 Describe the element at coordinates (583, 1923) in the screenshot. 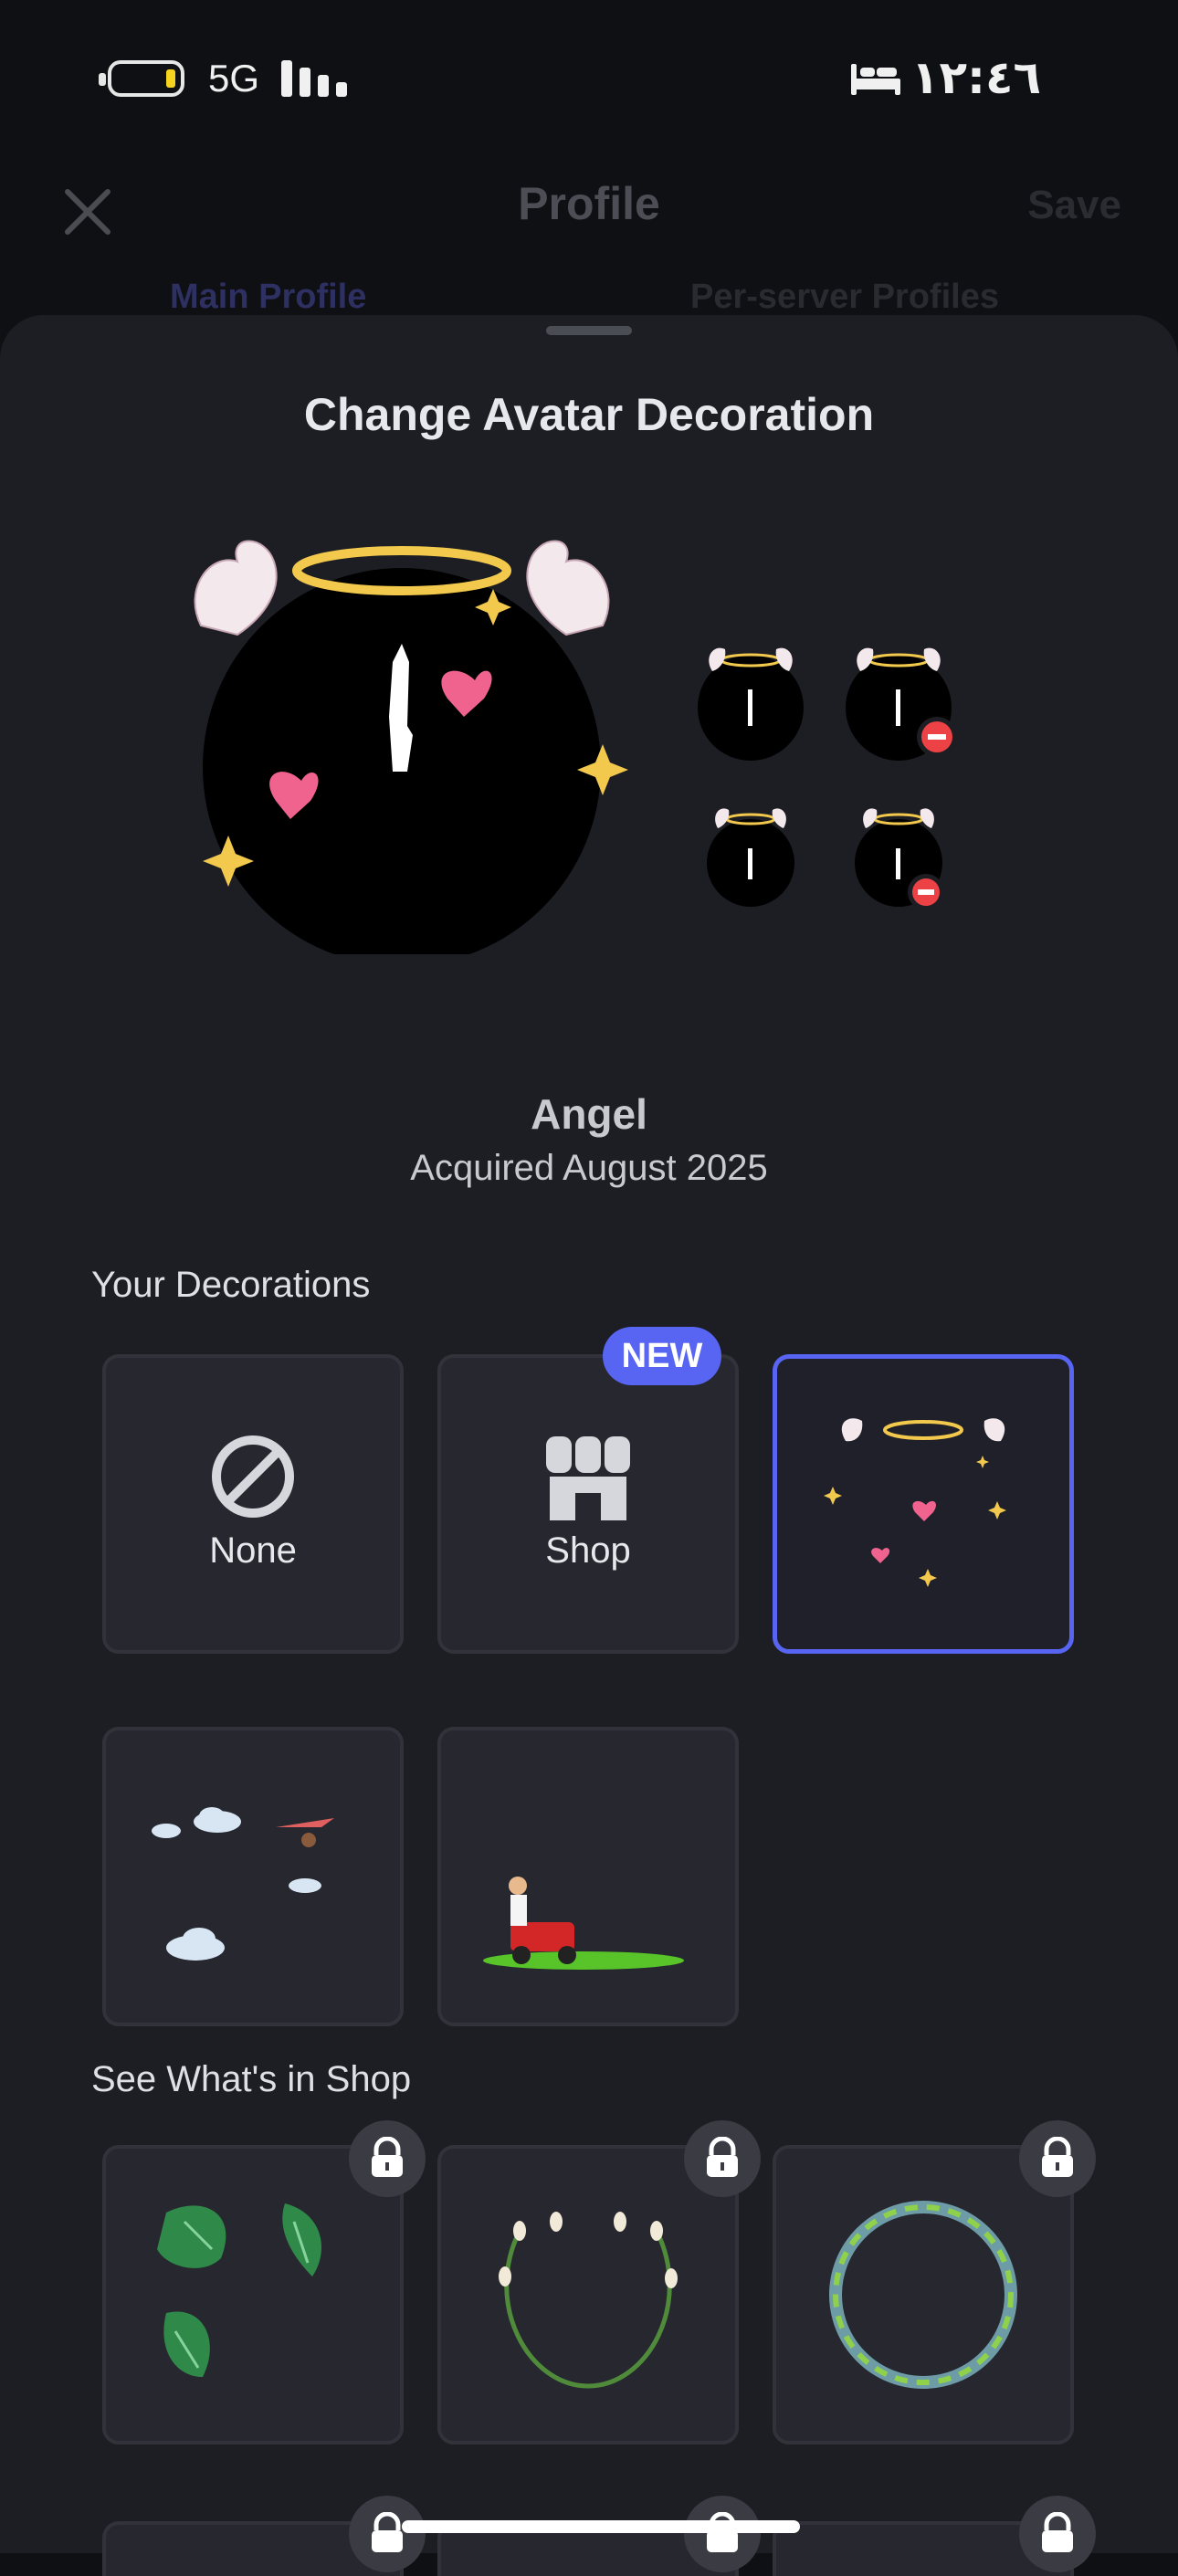

I see `lawnmower-decoration` at that location.